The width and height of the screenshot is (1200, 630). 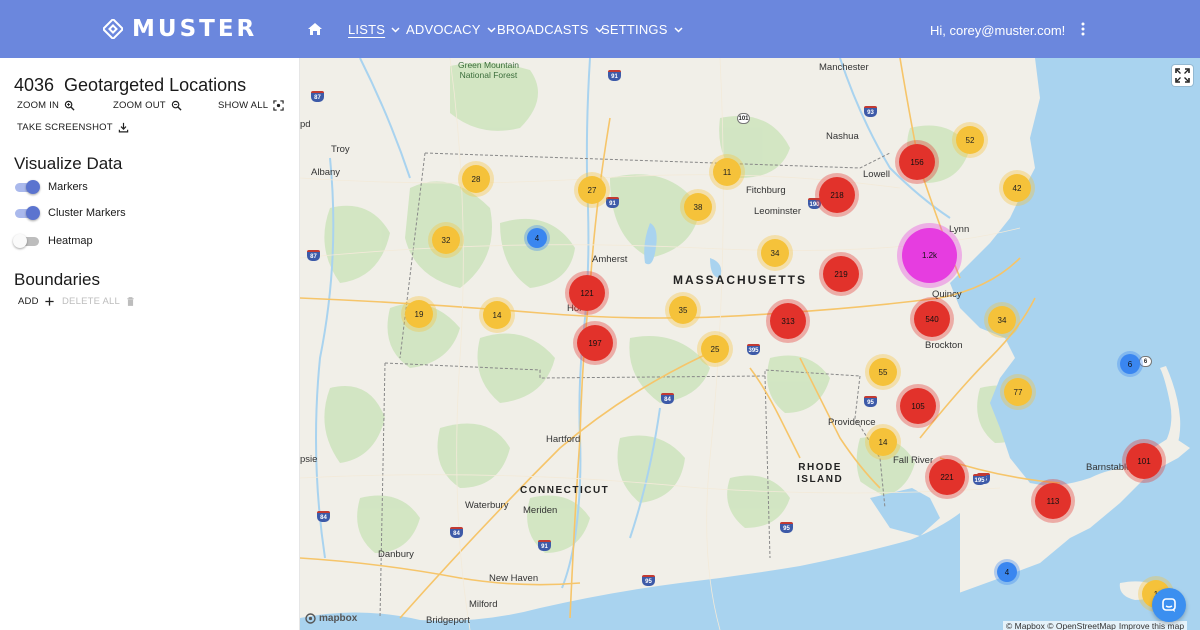 What do you see at coordinates (634, 29) in the screenshot?
I see `nav-settings-label: SETTINGS` at bounding box center [634, 29].